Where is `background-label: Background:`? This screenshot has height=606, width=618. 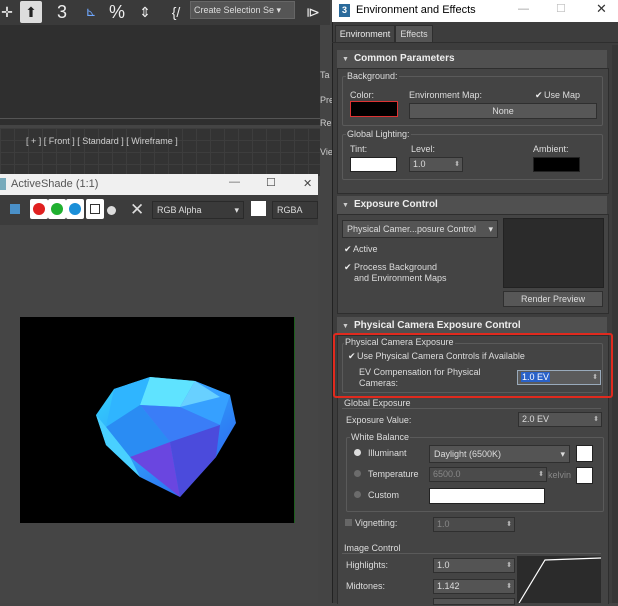 background-label: Background: is located at coordinates (372, 76).